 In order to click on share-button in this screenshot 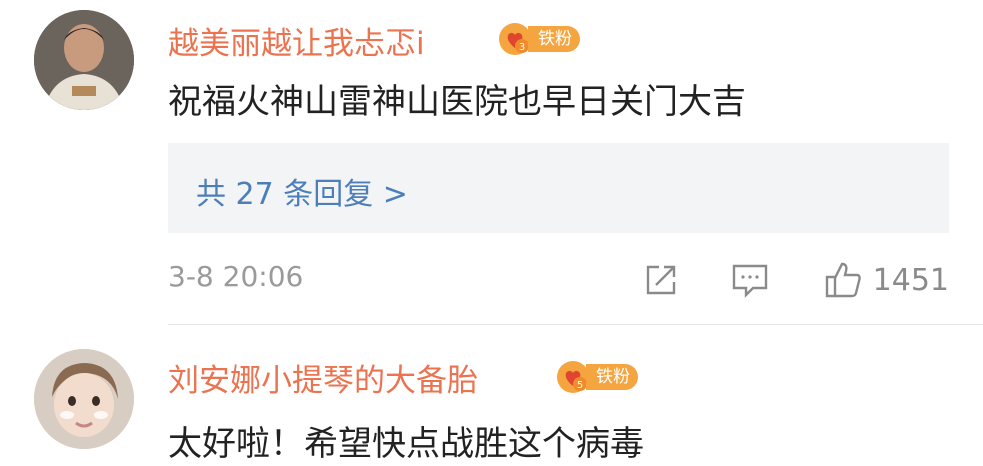, I will do `click(661, 280)`.